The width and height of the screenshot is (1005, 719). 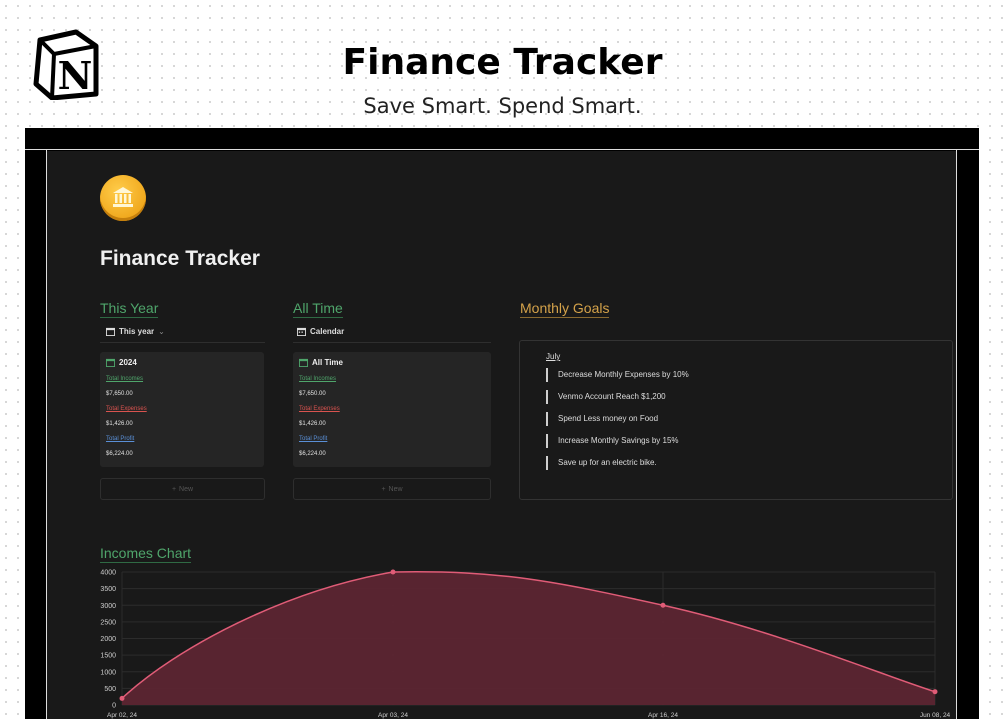 What do you see at coordinates (393, 715) in the screenshot?
I see `x-tick-label: Apr 03, 24` at bounding box center [393, 715].